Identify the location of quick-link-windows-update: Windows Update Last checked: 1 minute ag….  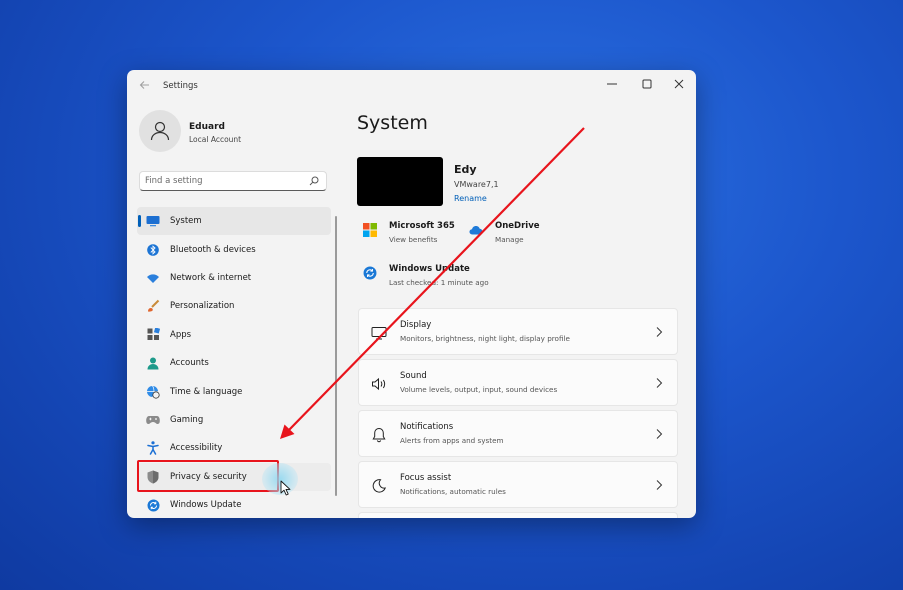
(438, 278).